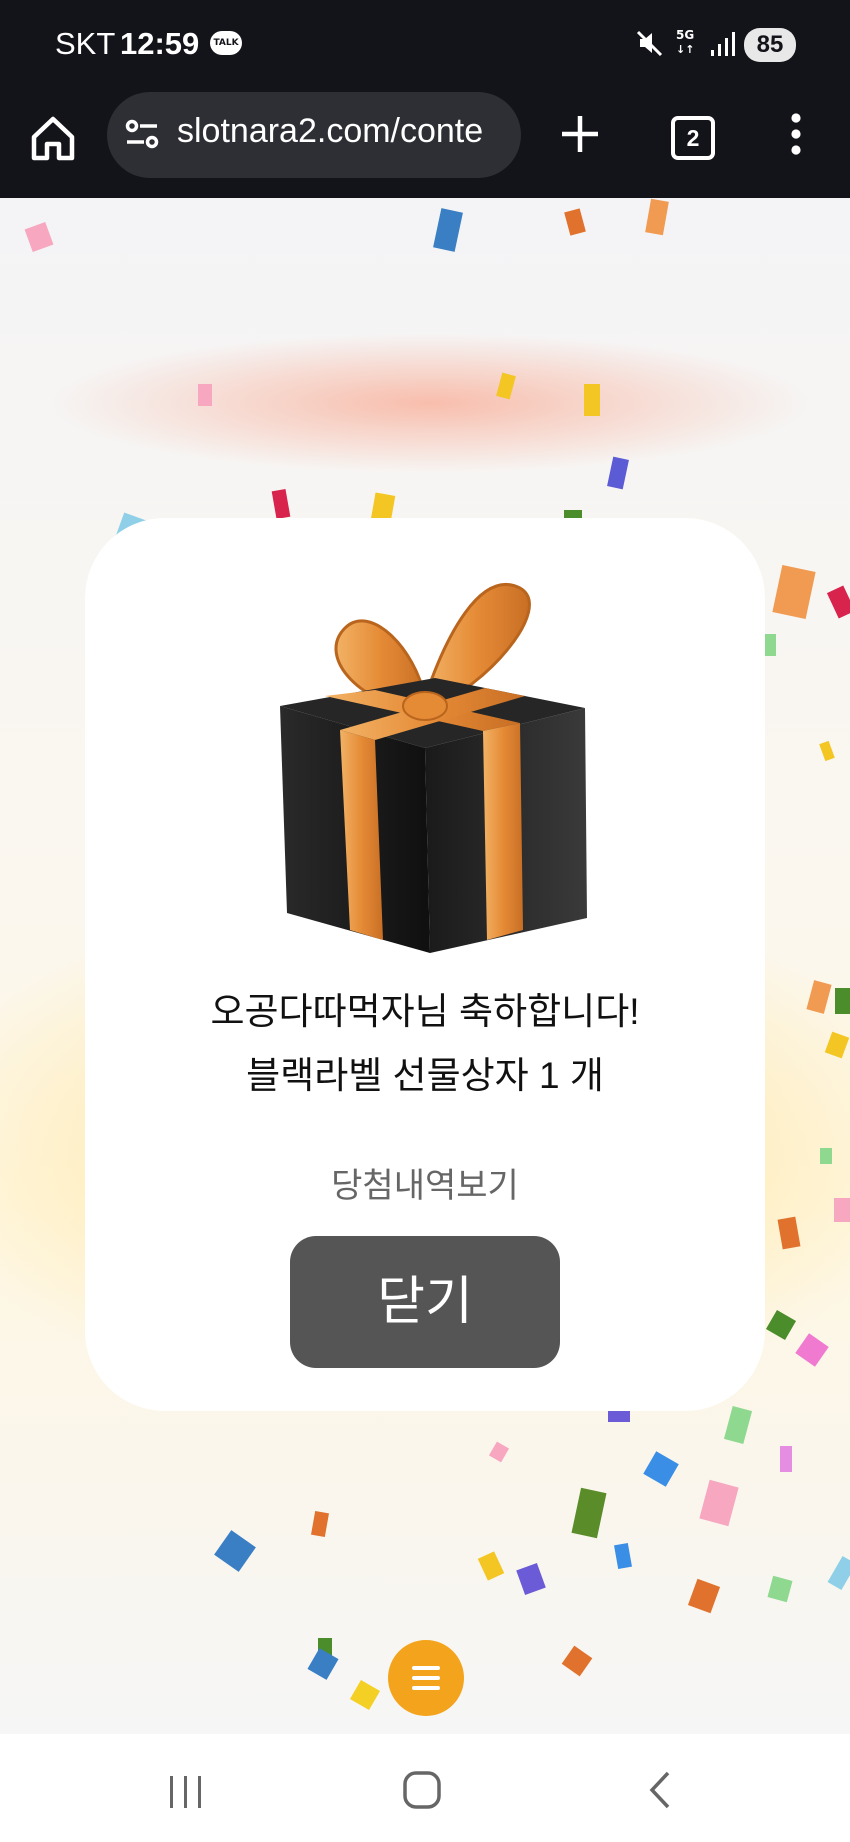 The width and height of the screenshot is (850, 1842). I want to click on recents-icon, so click(186, 1792).